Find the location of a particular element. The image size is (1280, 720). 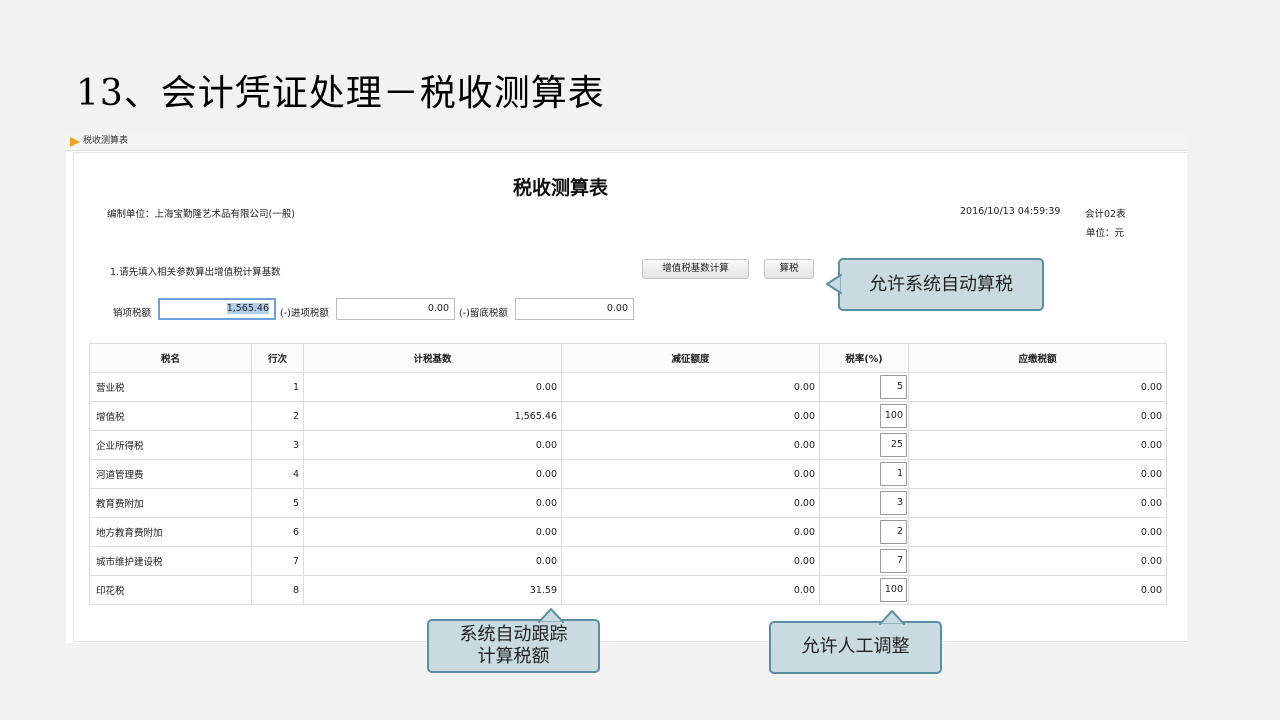

callout-auto-track: 系统自动跟踪 计算税额 is located at coordinates (513, 640).